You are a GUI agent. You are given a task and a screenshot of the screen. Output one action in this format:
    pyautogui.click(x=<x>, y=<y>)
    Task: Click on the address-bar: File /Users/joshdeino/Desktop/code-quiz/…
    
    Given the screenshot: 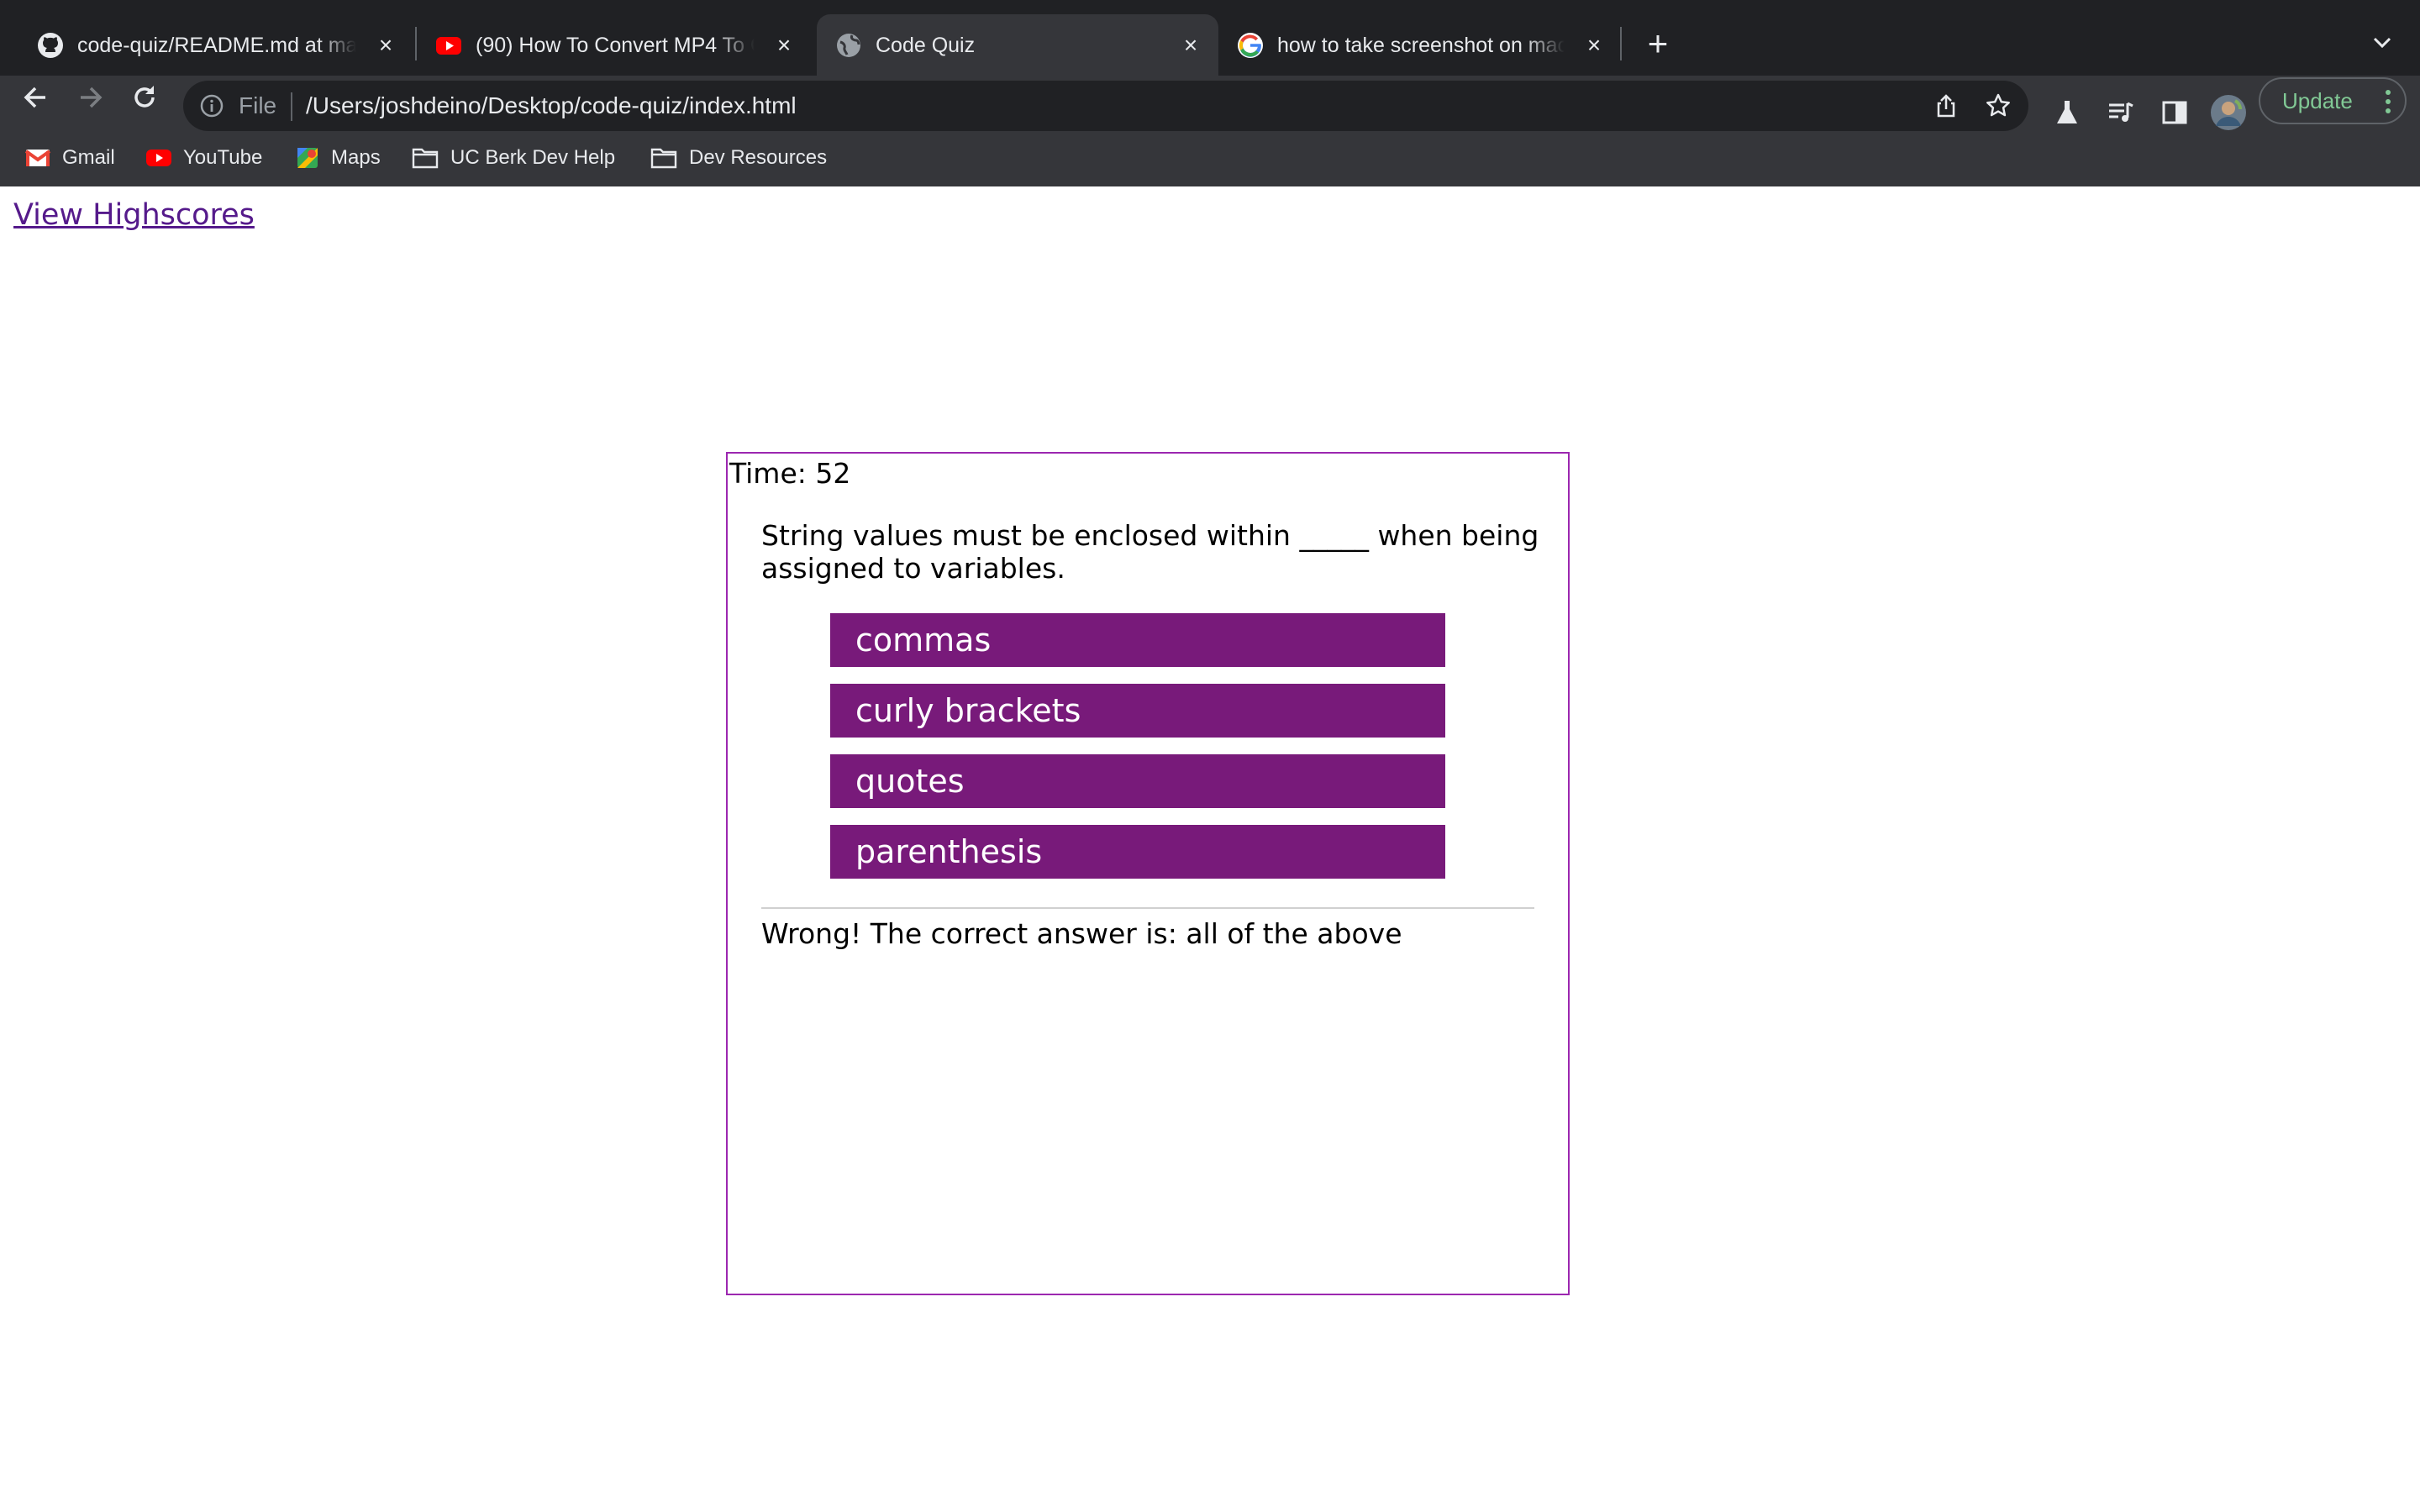 What is the action you would take?
    pyautogui.click(x=1105, y=106)
    